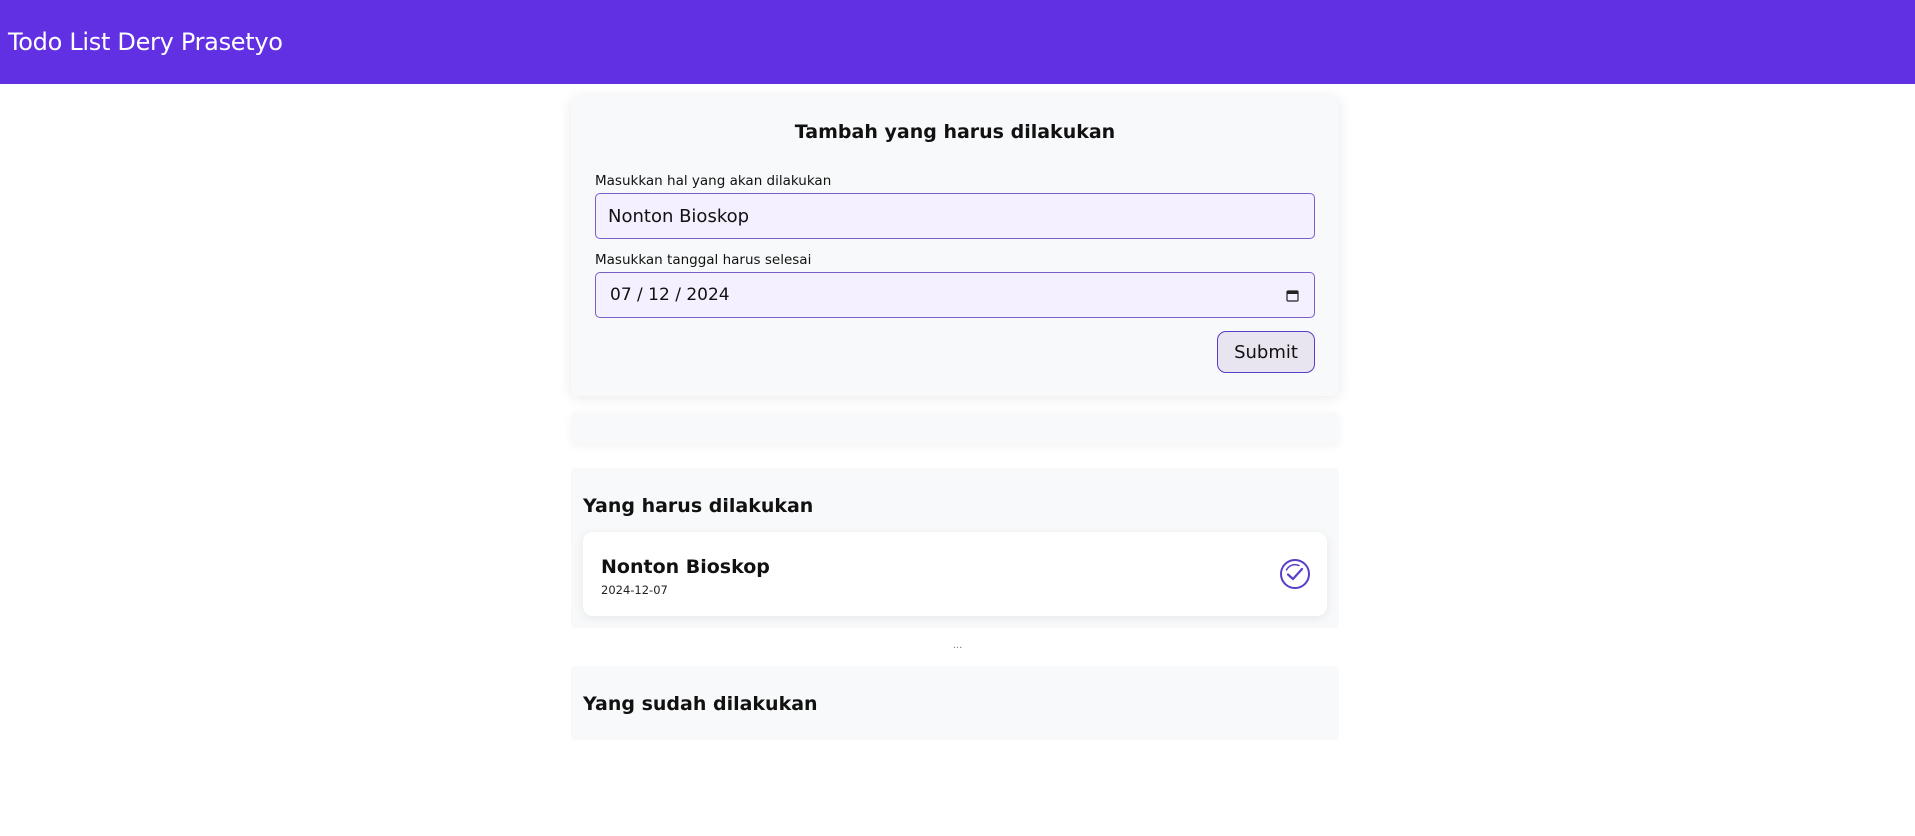 This screenshot has width=1915, height=836. Describe the element at coordinates (1295, 574) in the screenshot. I see `check-circle-icon` at that location.